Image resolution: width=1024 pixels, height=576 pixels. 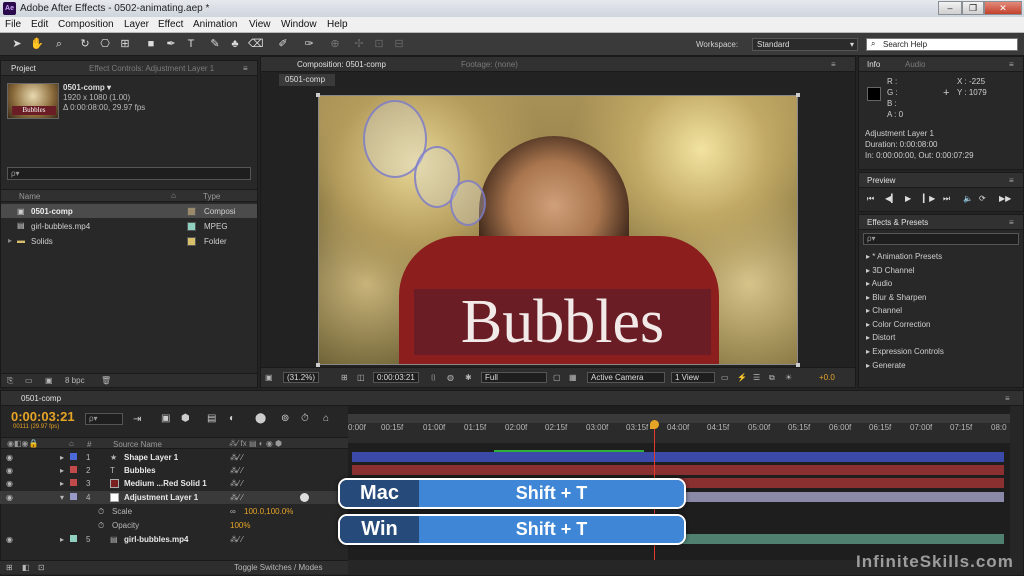 I want to click on reset-exposure-icon: ☀, so click(x=788, y=377).